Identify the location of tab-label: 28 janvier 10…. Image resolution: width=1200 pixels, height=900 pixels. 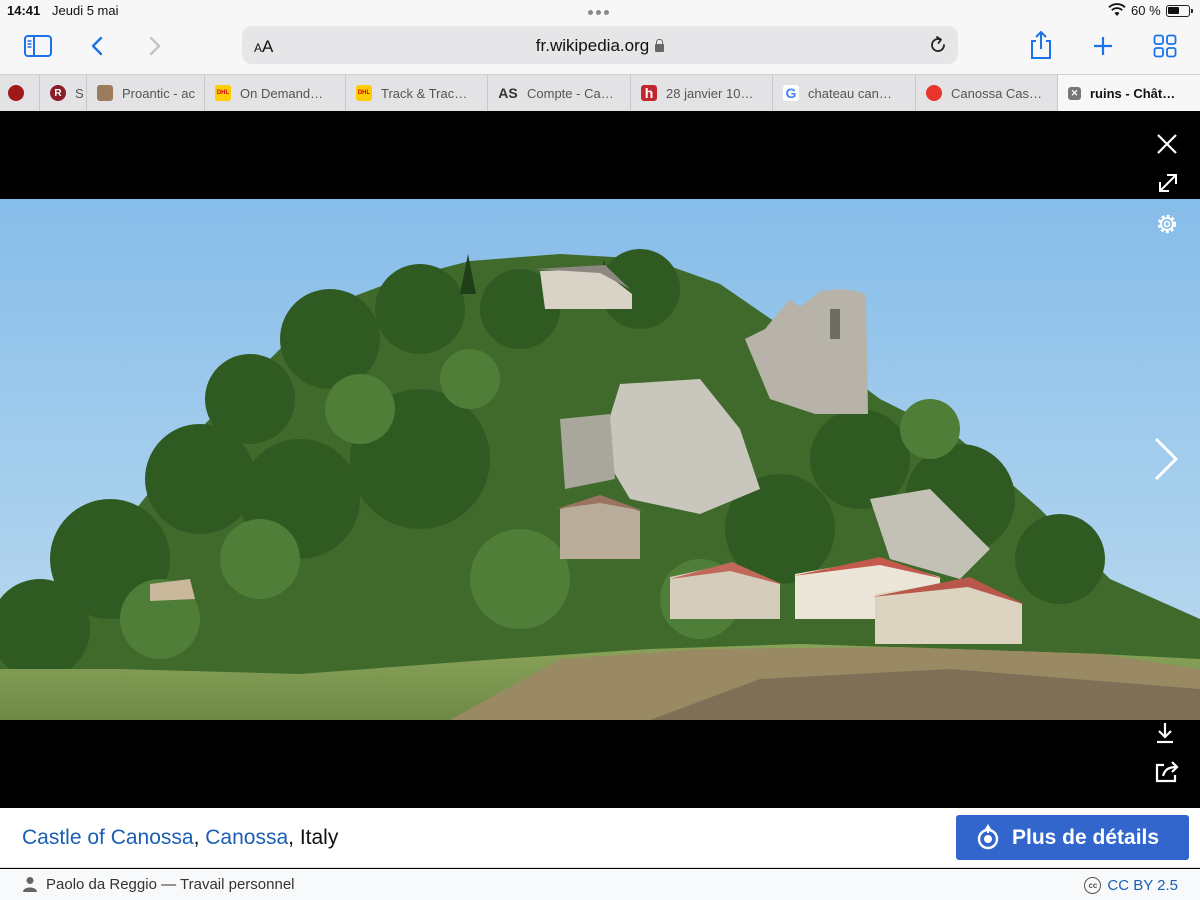
(710, 93).